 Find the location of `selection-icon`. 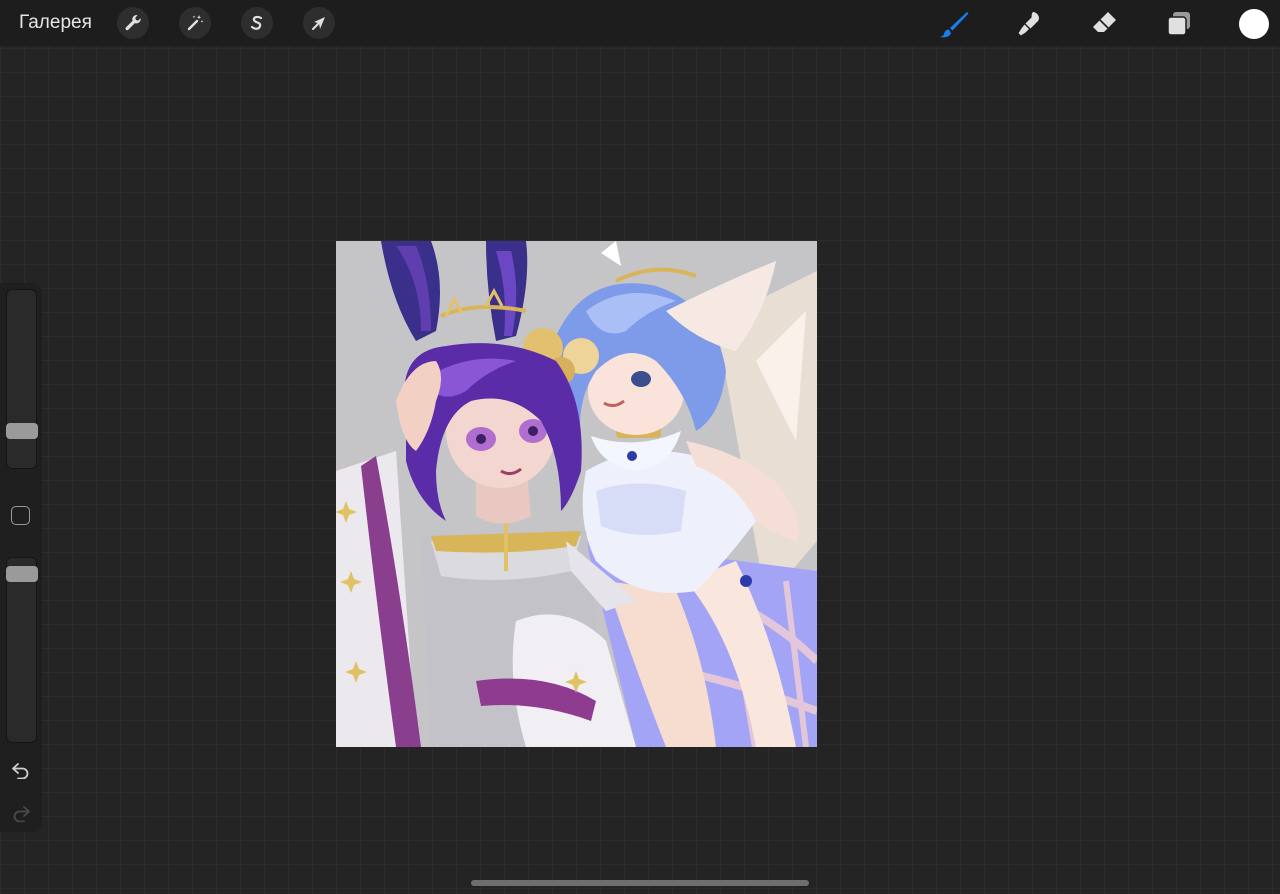

selection-icon is located at coordinates (256, 22).